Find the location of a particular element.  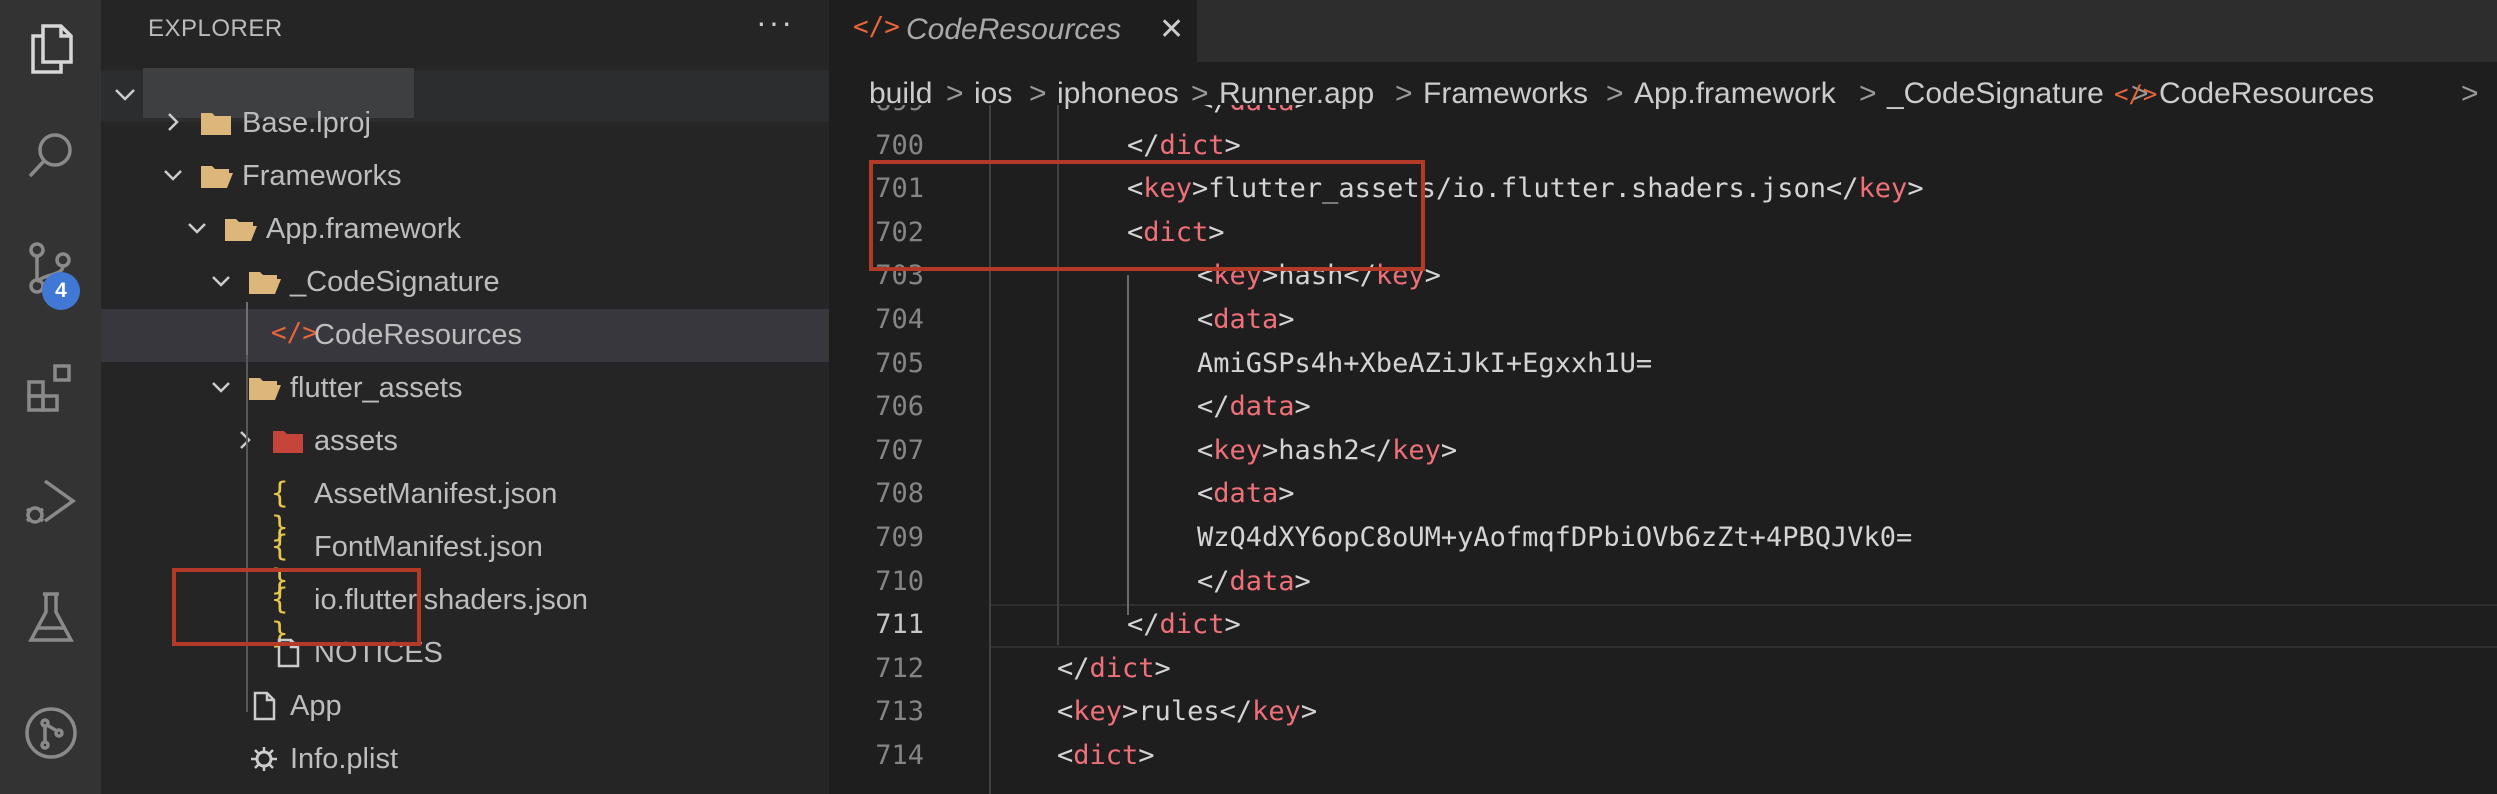

line-number: 704 is located at coordinates (899, 319).